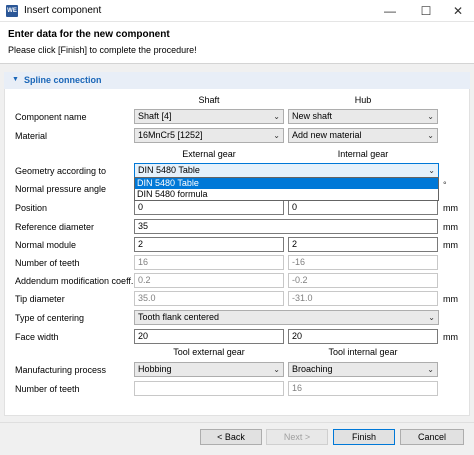  What do you see at coordinates (297, 437) in the screenshot?
I see `next-button: Next >` at bounding box center [297, 437].